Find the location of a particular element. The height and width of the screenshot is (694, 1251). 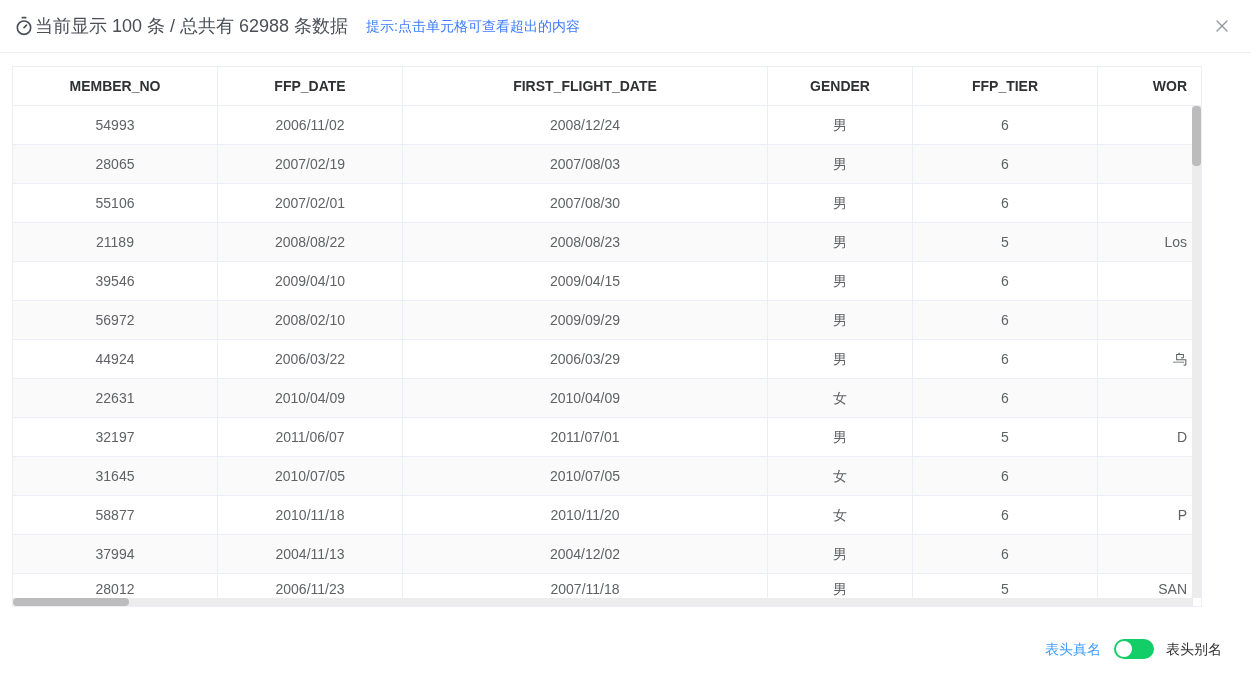

horizontal-scrollbar is located at coordinates (603, 602).